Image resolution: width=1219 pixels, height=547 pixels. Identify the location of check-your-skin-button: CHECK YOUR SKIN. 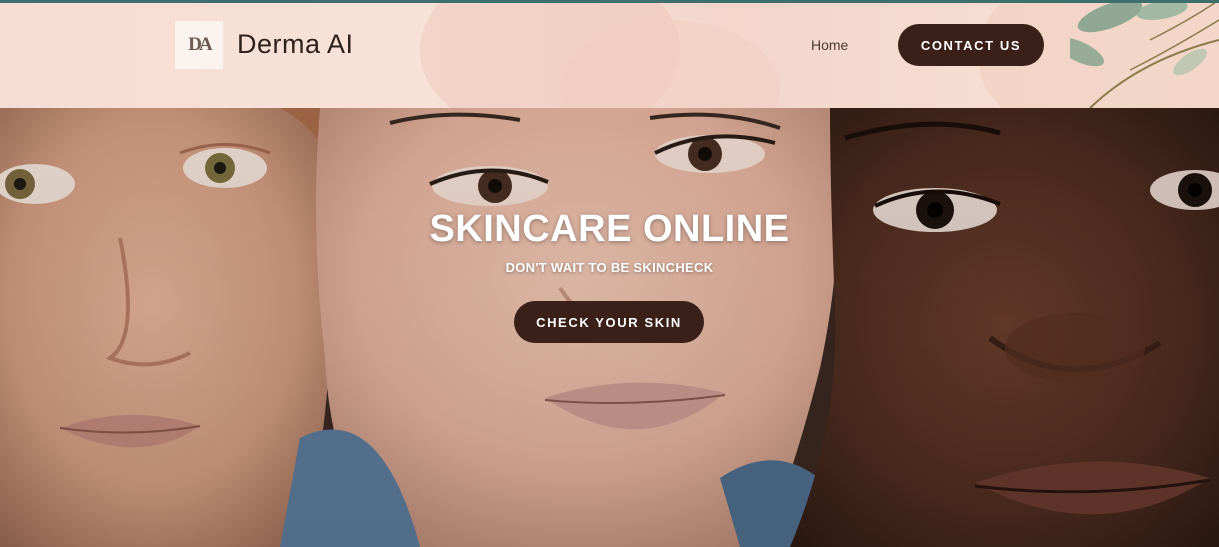
(609, 322).